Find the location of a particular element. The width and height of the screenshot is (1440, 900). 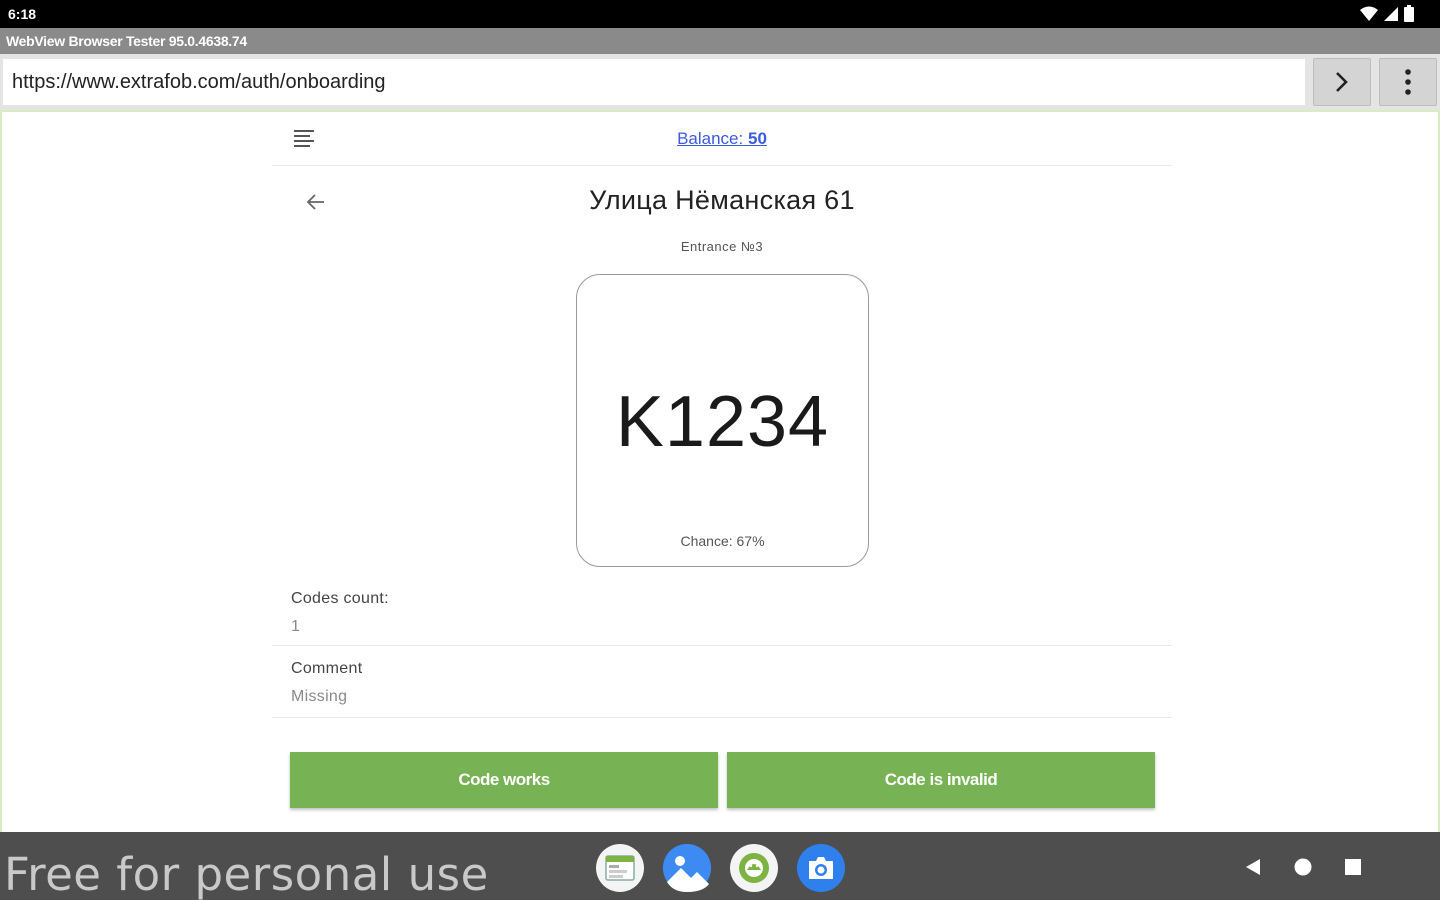

status-bar: 6:18 is located at coordinates (720, 14).